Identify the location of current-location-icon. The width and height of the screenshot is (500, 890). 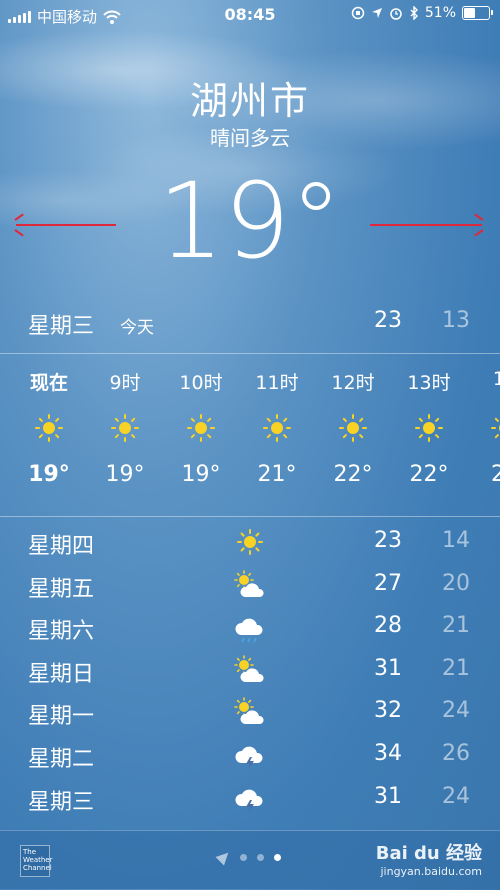
(224, 857).